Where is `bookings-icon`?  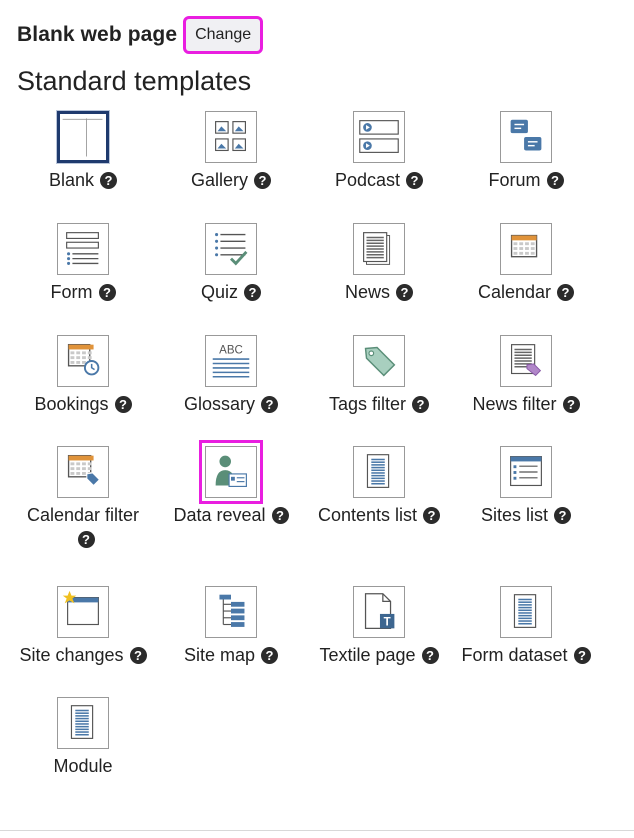 bookings-icon is located at coordinates (83, 361).